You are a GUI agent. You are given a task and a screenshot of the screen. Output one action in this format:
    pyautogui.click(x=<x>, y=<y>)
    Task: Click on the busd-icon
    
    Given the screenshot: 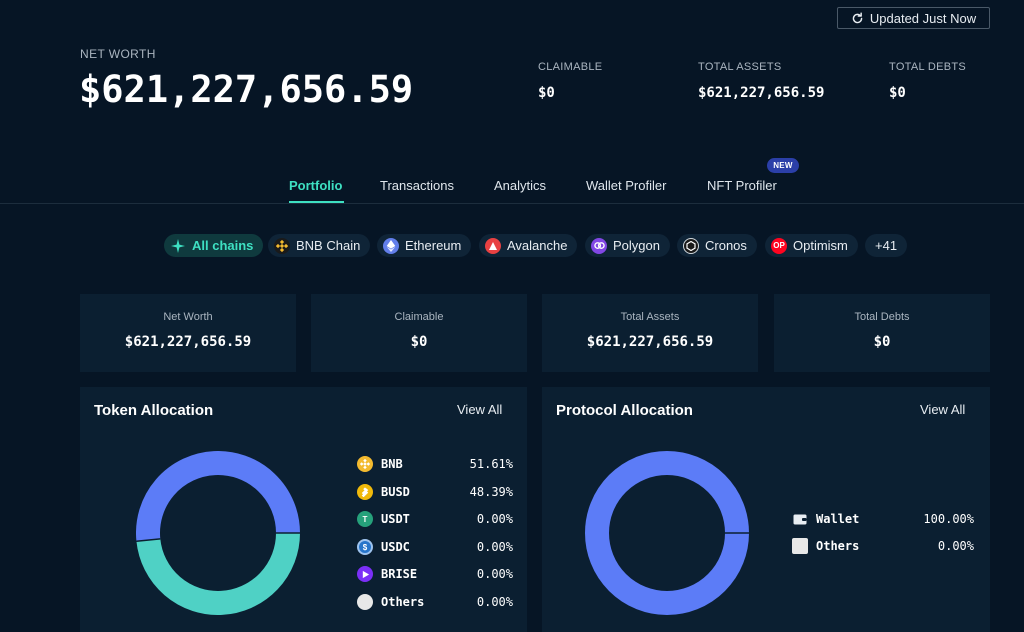 What is the action you would take?
    pyautogui.click(x=365, y=492)
    